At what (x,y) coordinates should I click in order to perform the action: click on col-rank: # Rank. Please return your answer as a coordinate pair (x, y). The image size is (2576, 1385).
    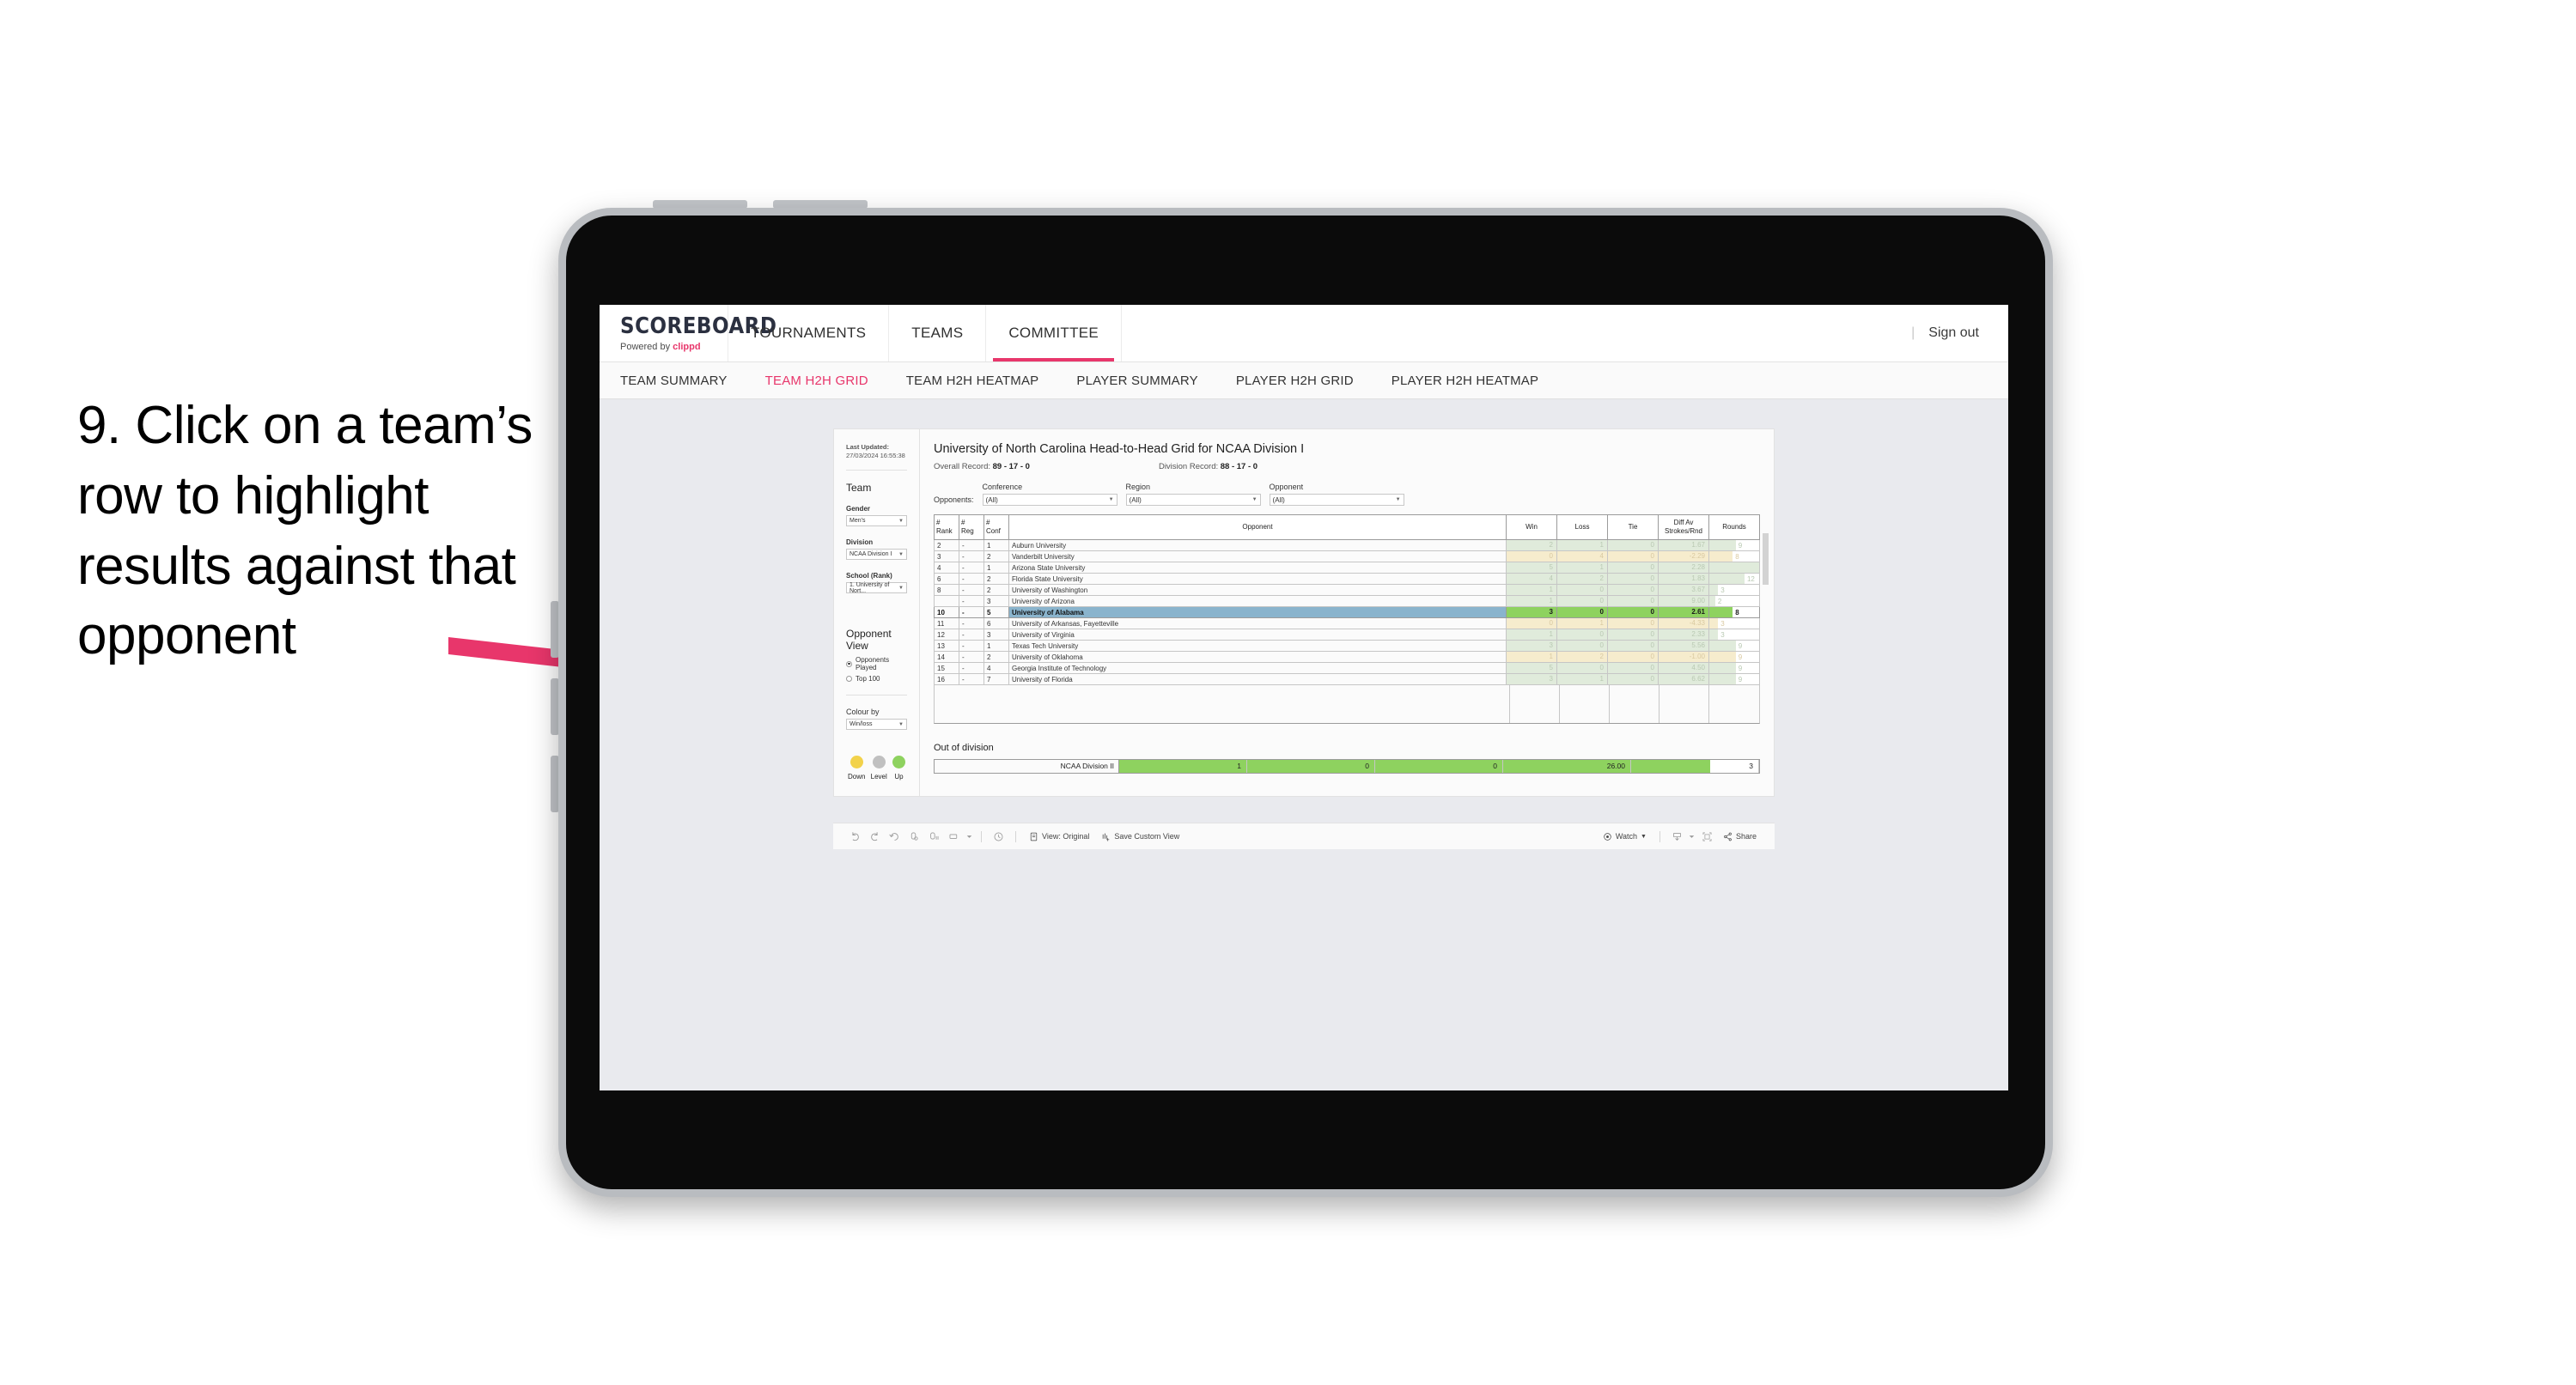
    Looking at the image, I should click on (946, 527).